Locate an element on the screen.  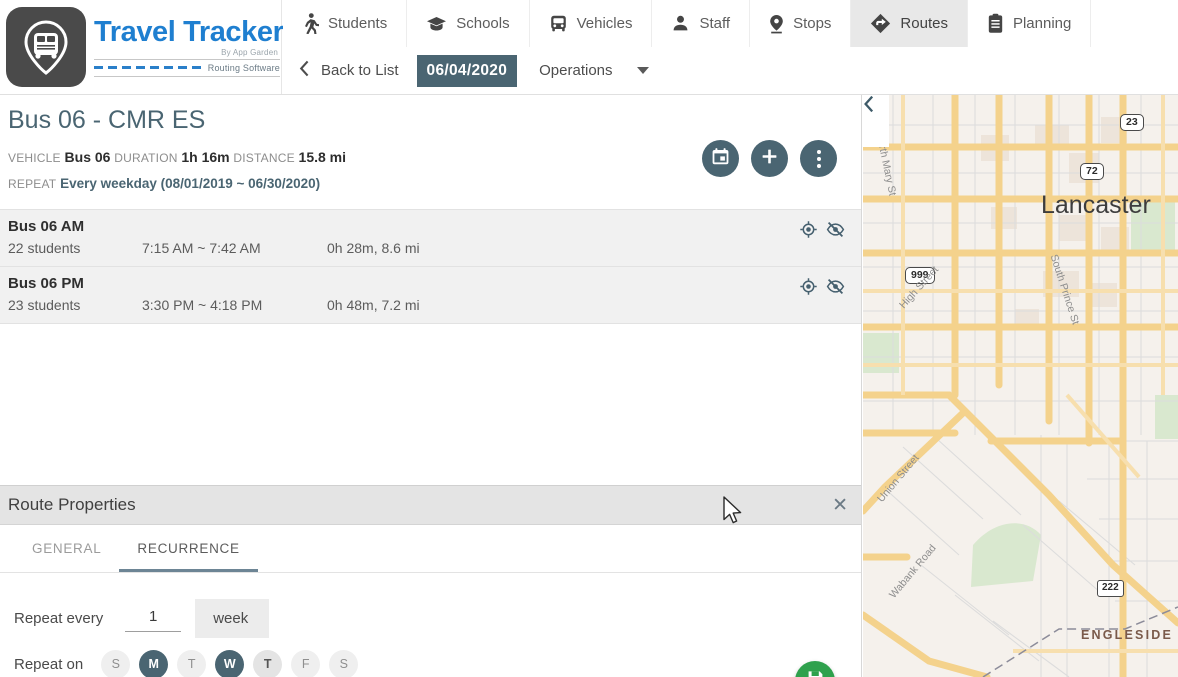
caret-down-icon is located at coordinates (642, 70).